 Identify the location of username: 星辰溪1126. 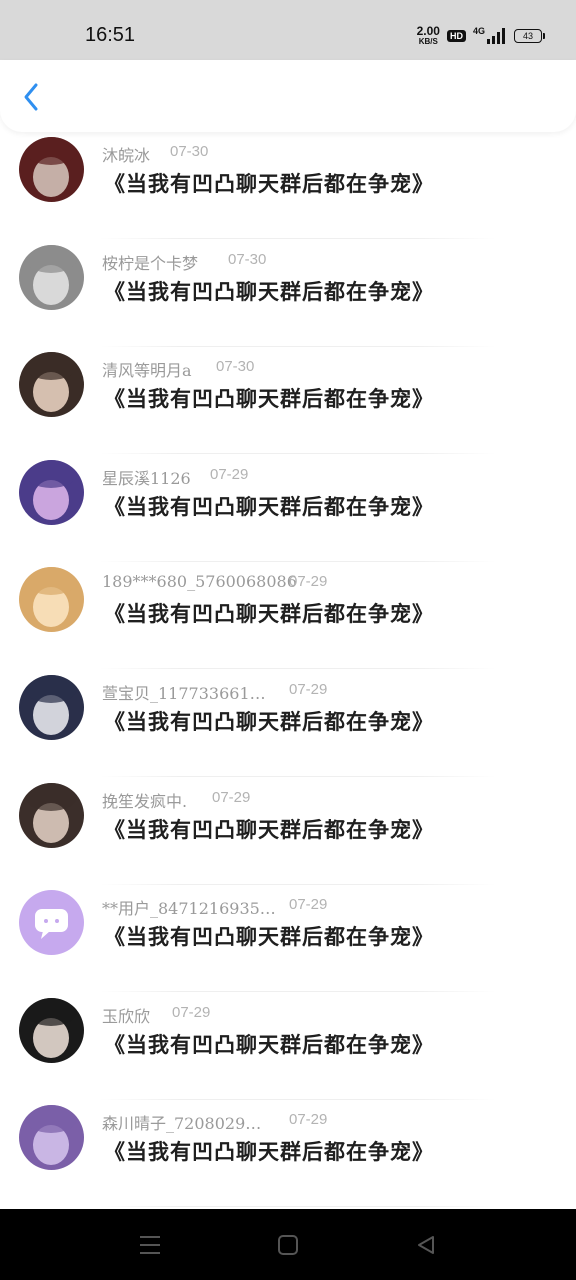
(146, 477).